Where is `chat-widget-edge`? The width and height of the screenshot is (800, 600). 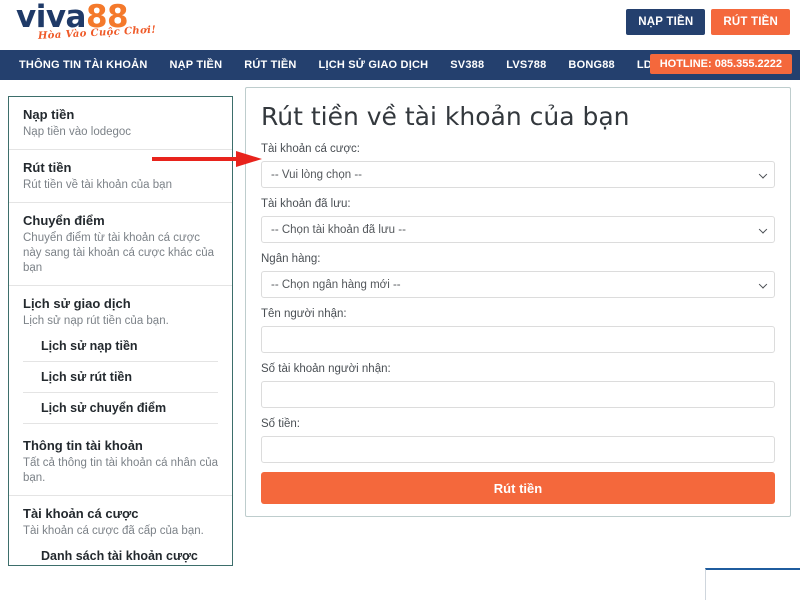 chat-widget-edge is located at coordinates (752, 584).